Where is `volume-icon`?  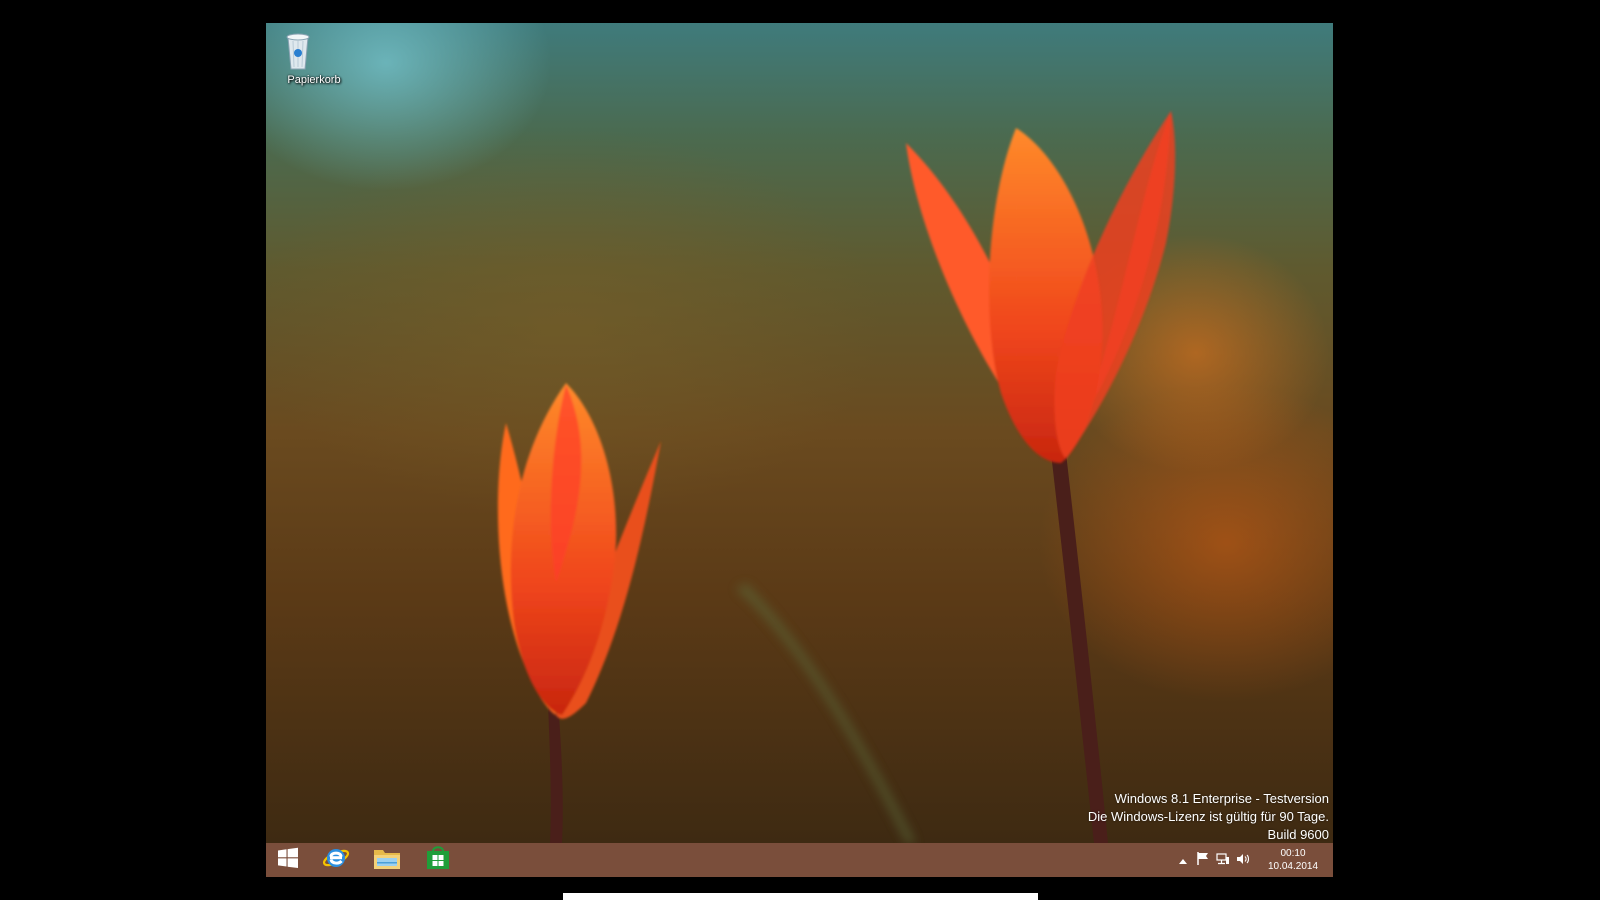
volume-icon is located at coordinates (1243, 860).